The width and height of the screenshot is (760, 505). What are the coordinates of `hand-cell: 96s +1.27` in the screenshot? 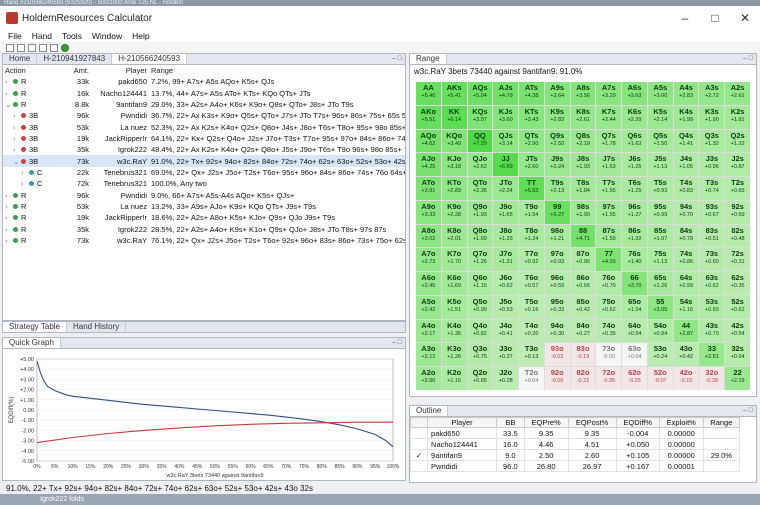 It's located at (634, 212).